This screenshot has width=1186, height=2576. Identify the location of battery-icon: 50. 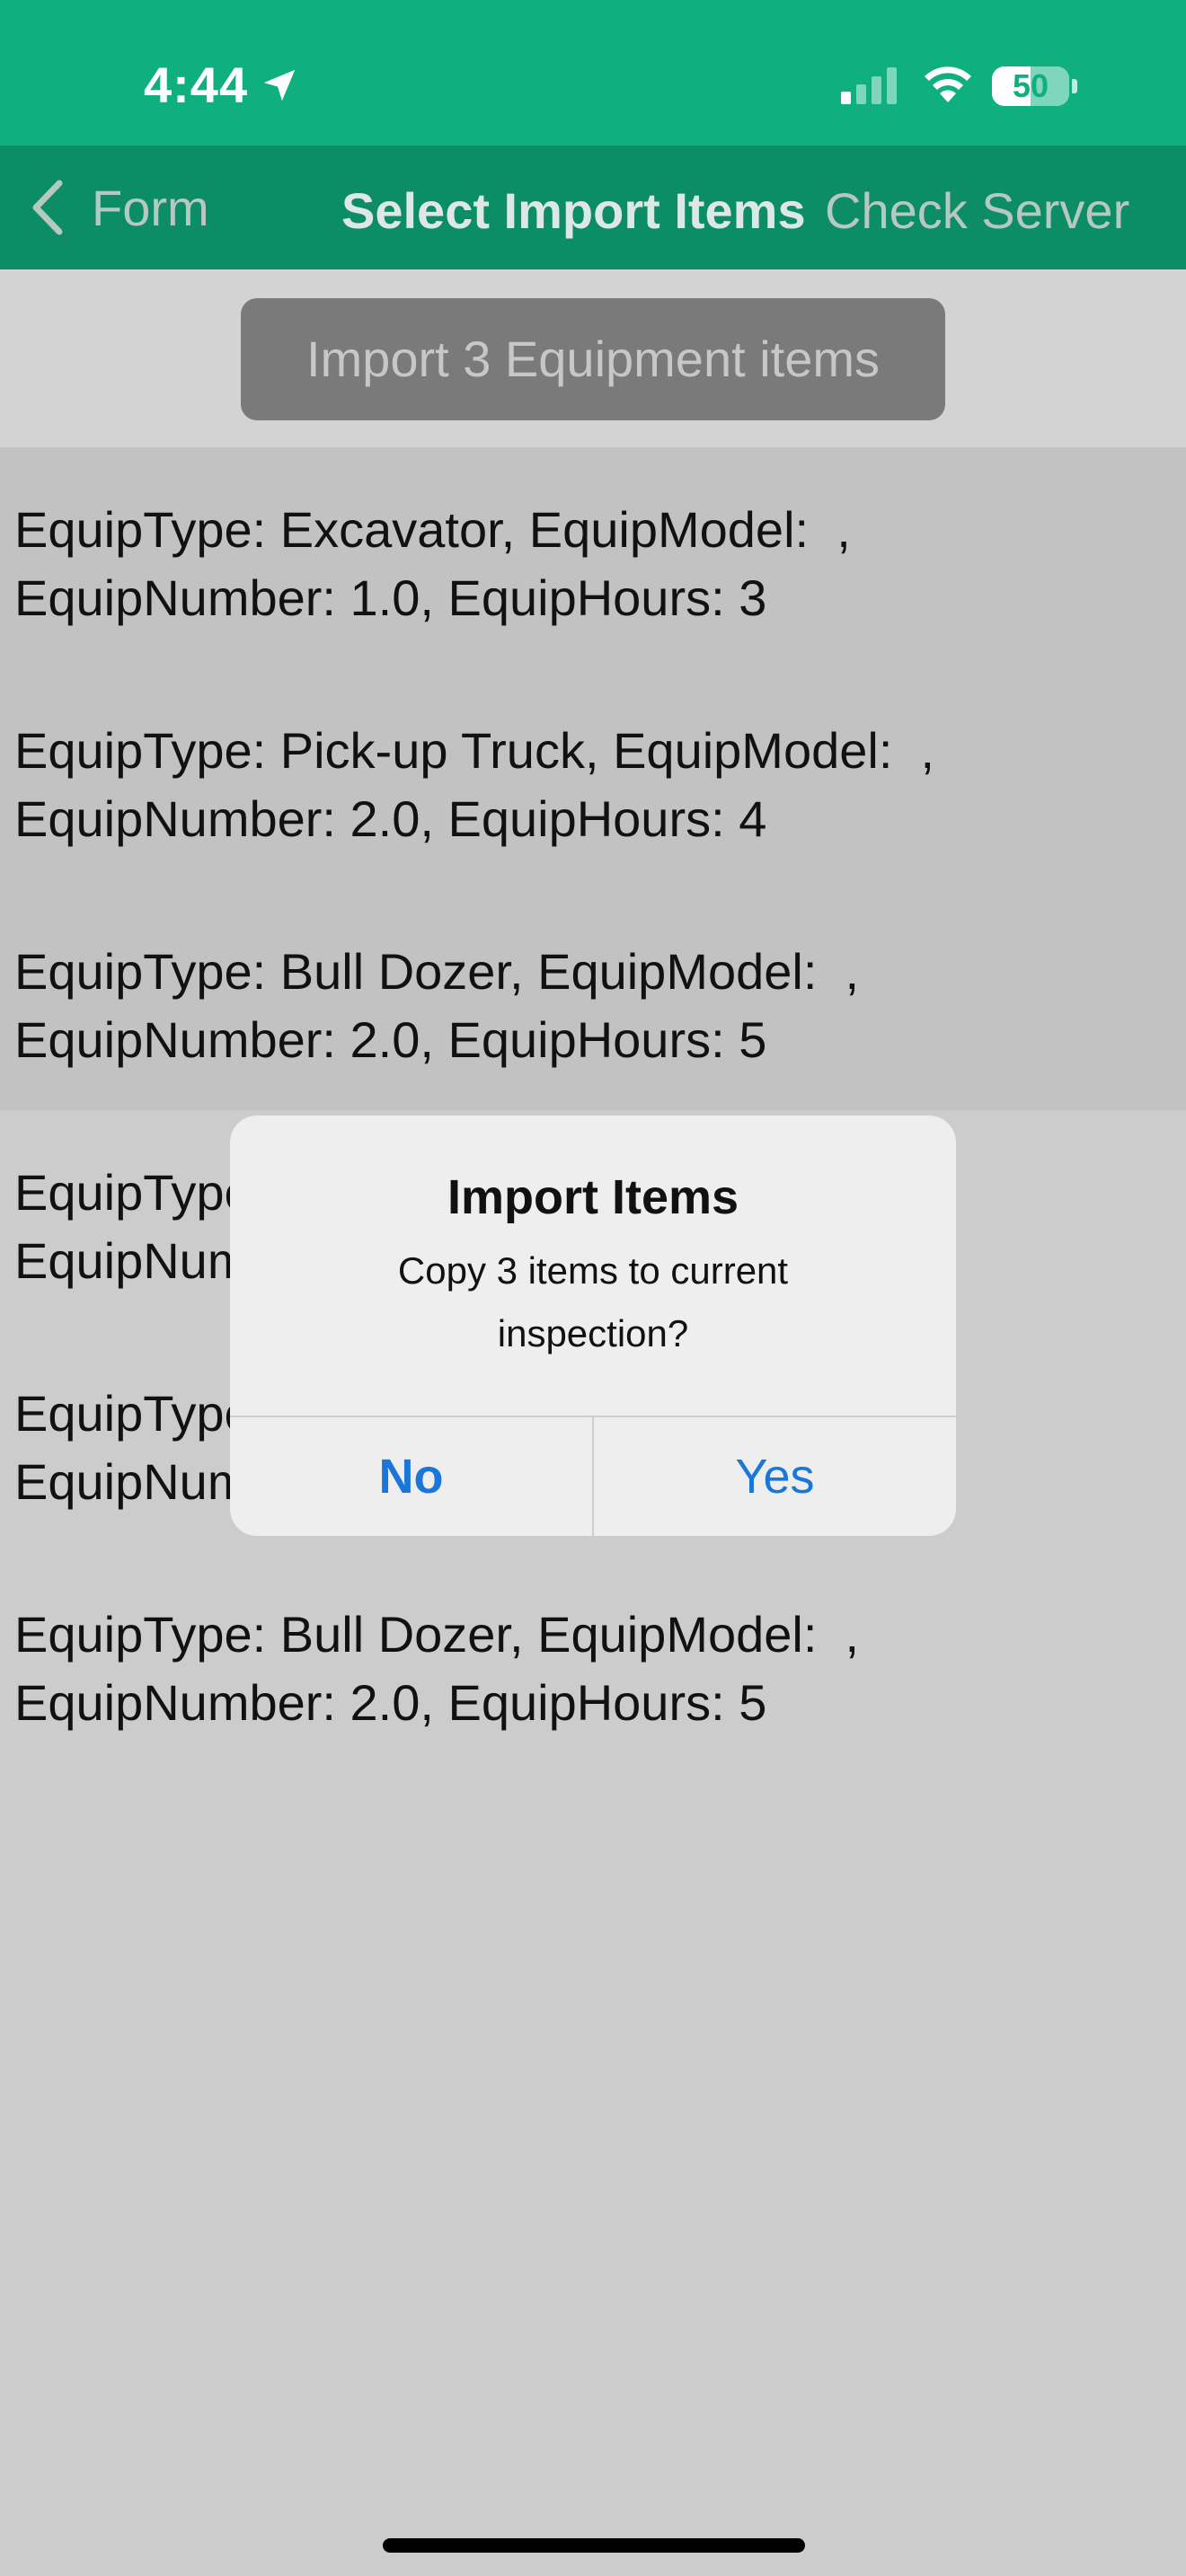
(1030, 86).